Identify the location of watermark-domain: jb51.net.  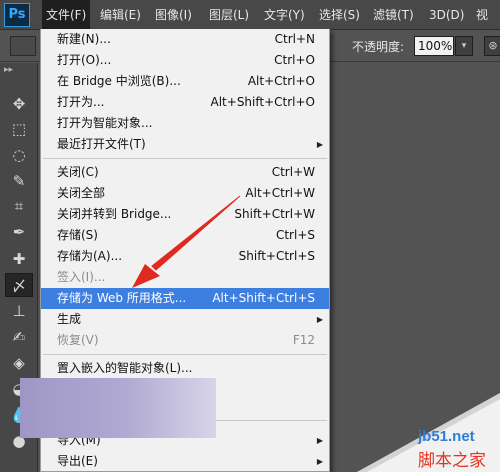
(446, 436).